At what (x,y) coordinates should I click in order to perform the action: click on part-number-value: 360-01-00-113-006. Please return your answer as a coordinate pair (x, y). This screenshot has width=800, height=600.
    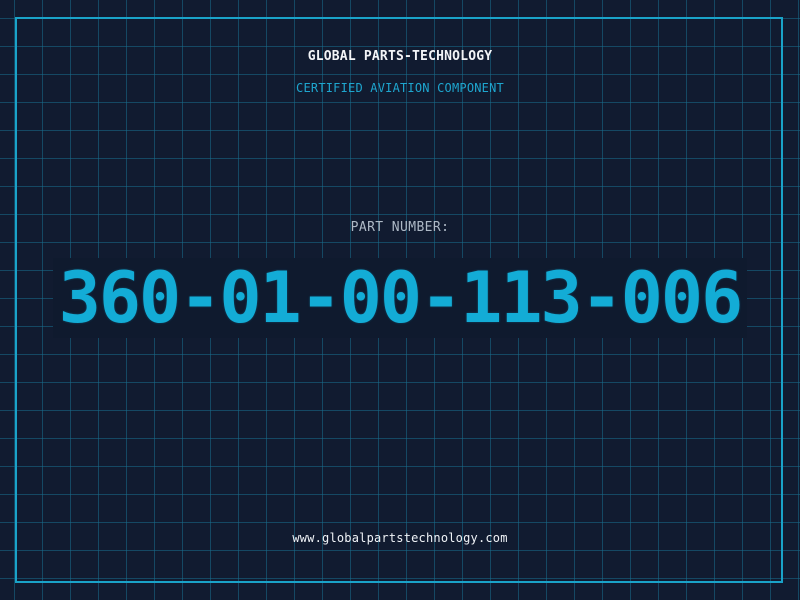
    Looking at the image, I should click on (400, 298).